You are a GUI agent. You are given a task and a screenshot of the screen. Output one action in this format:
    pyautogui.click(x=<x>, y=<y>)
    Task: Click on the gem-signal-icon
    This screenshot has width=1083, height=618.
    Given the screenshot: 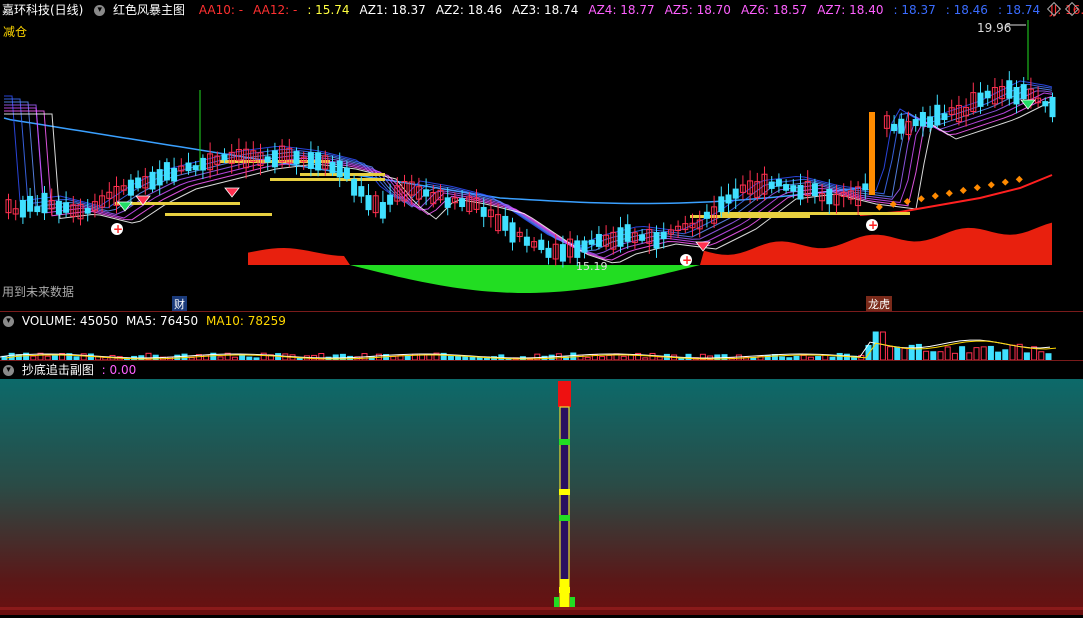 What is the action you would take?
    pyautogui.click(x=232, y=192)
    